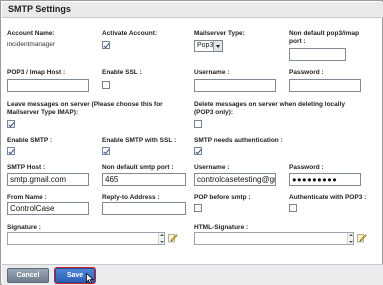 The image size is (383, 285). I want to click on leave-messages-checkbox, so click(11, 124).